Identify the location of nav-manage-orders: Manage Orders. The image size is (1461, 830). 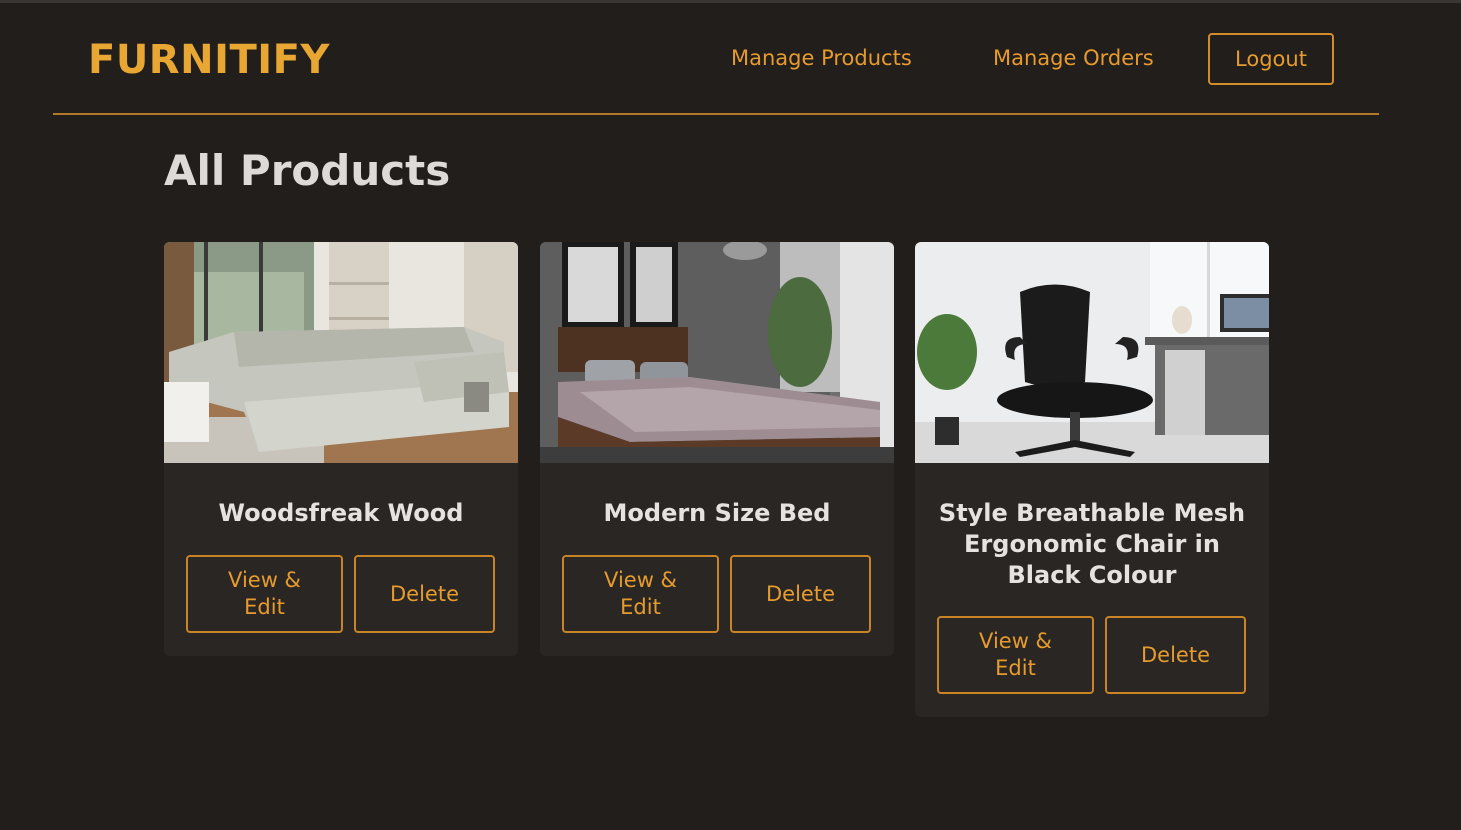
(1073, 58).